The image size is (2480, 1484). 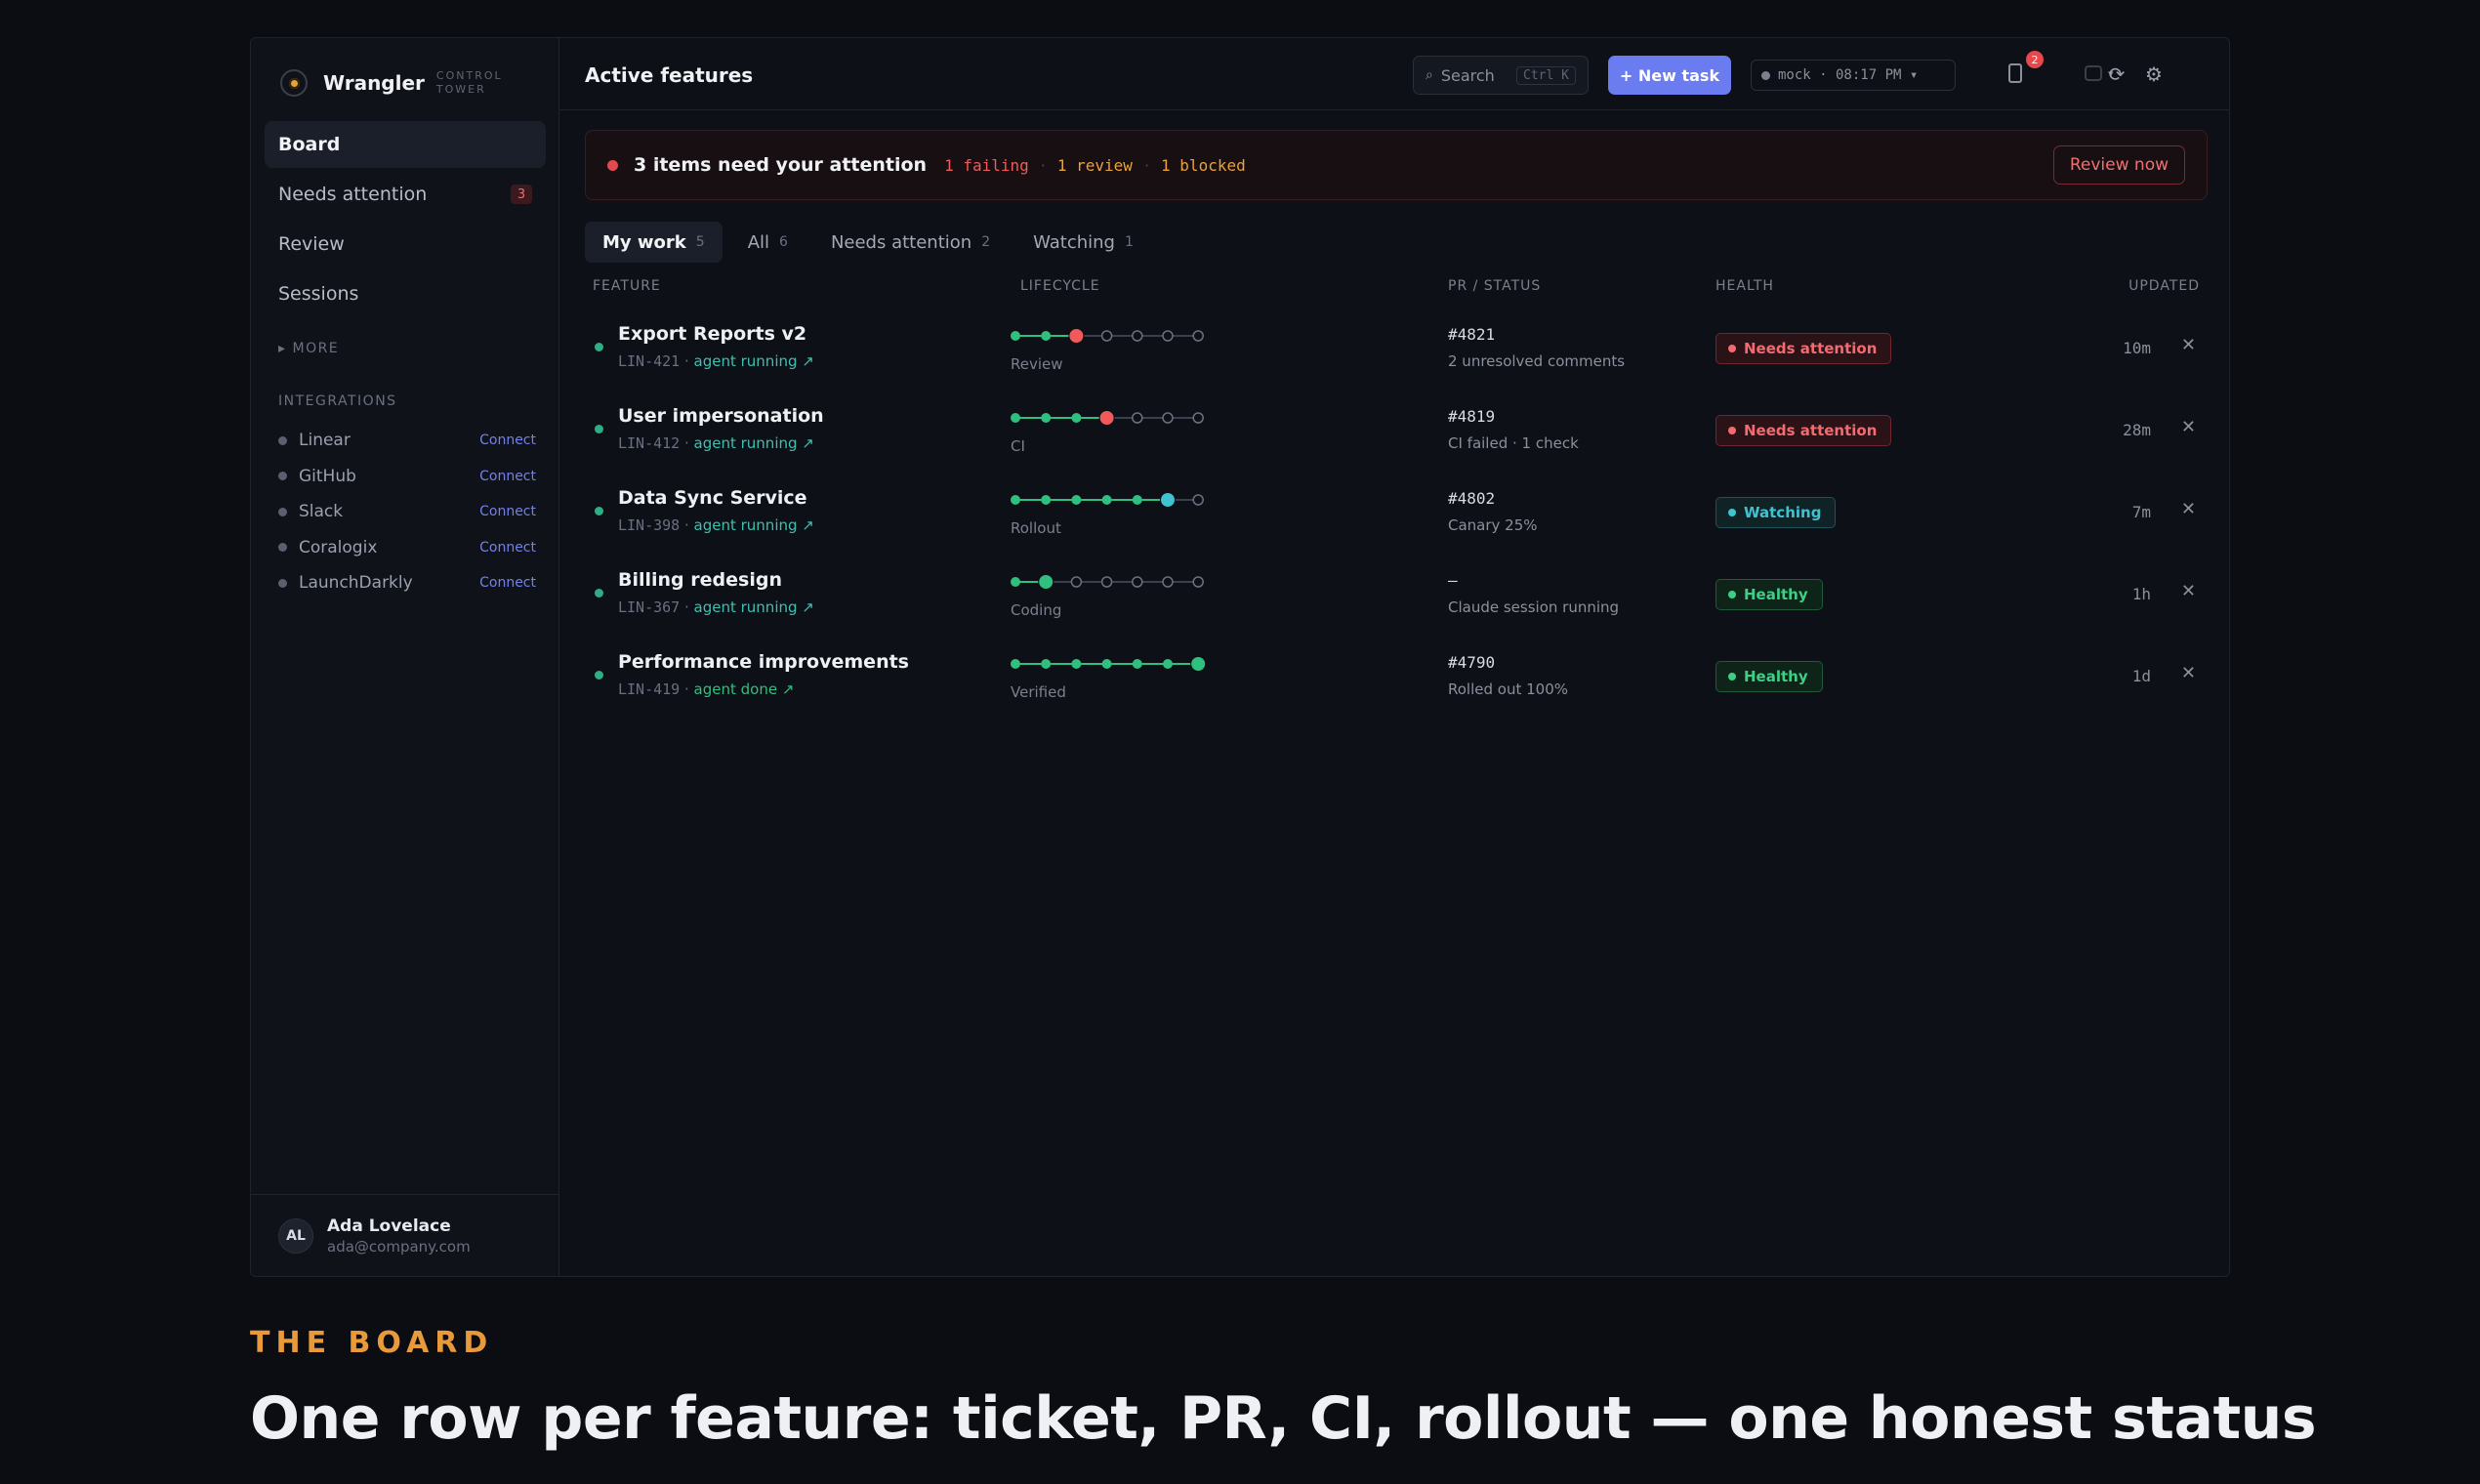 I want to click on column-header-pr-status: PR / STATUS, so click(x=1494, y=286).